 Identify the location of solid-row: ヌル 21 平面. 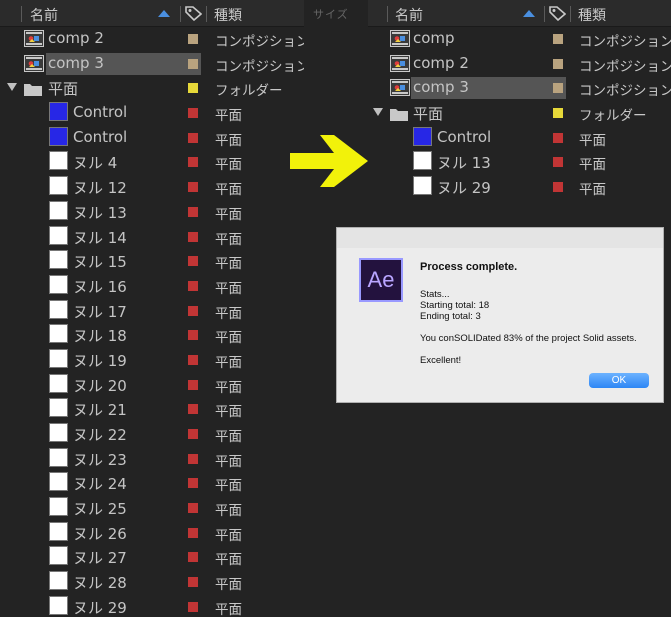
(152, 409).